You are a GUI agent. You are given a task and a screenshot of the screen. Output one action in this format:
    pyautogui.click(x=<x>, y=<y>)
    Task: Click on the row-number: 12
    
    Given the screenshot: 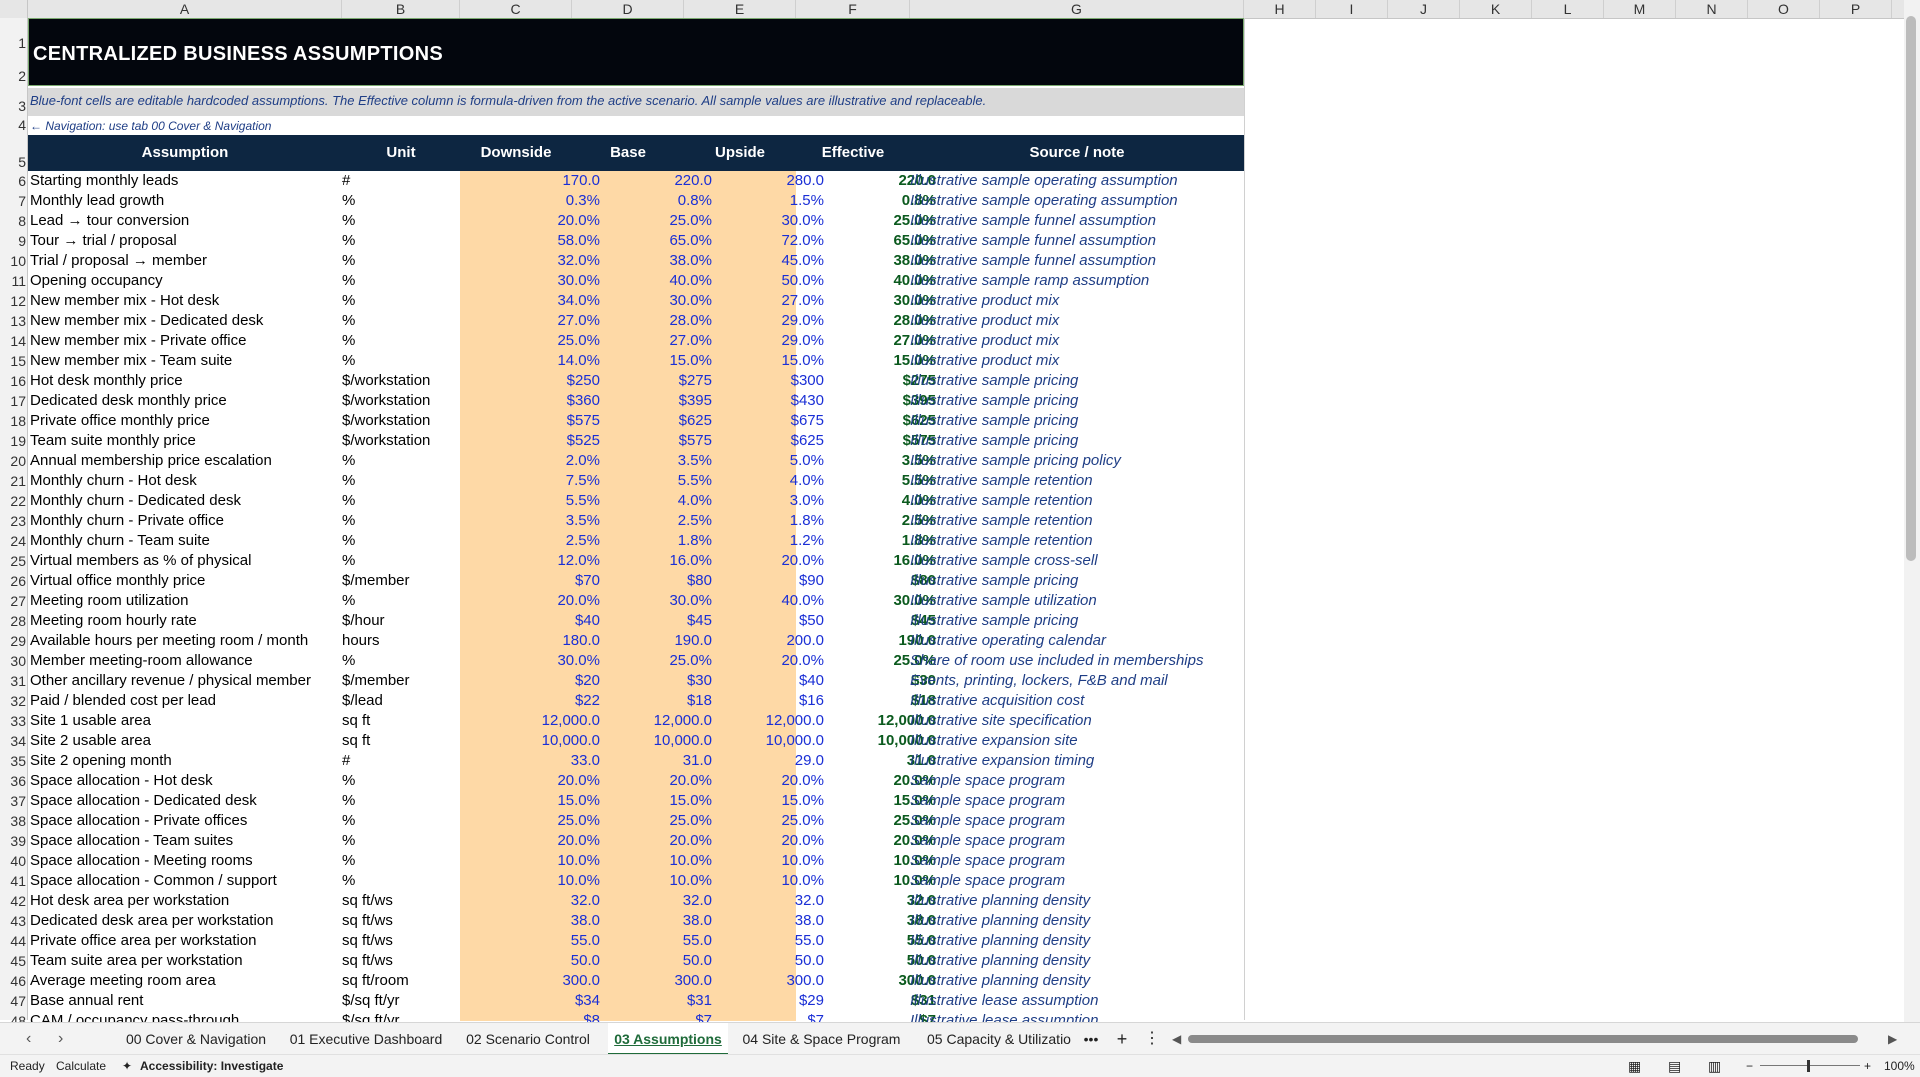 What is the action you would take?
    pyautogui.click(x=14, y=301)
    